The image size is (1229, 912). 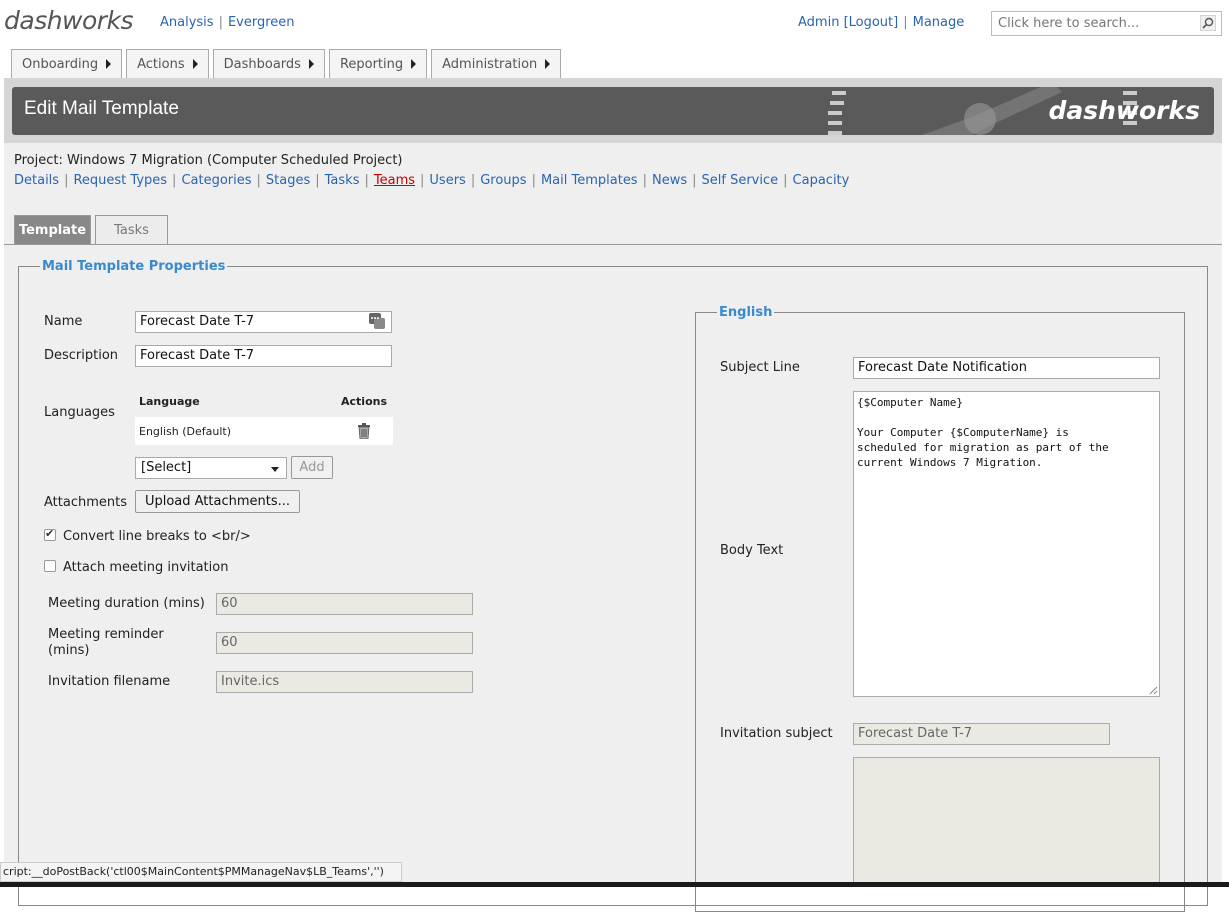 I want to click on english-legend: English, so click(x=746, y=312).